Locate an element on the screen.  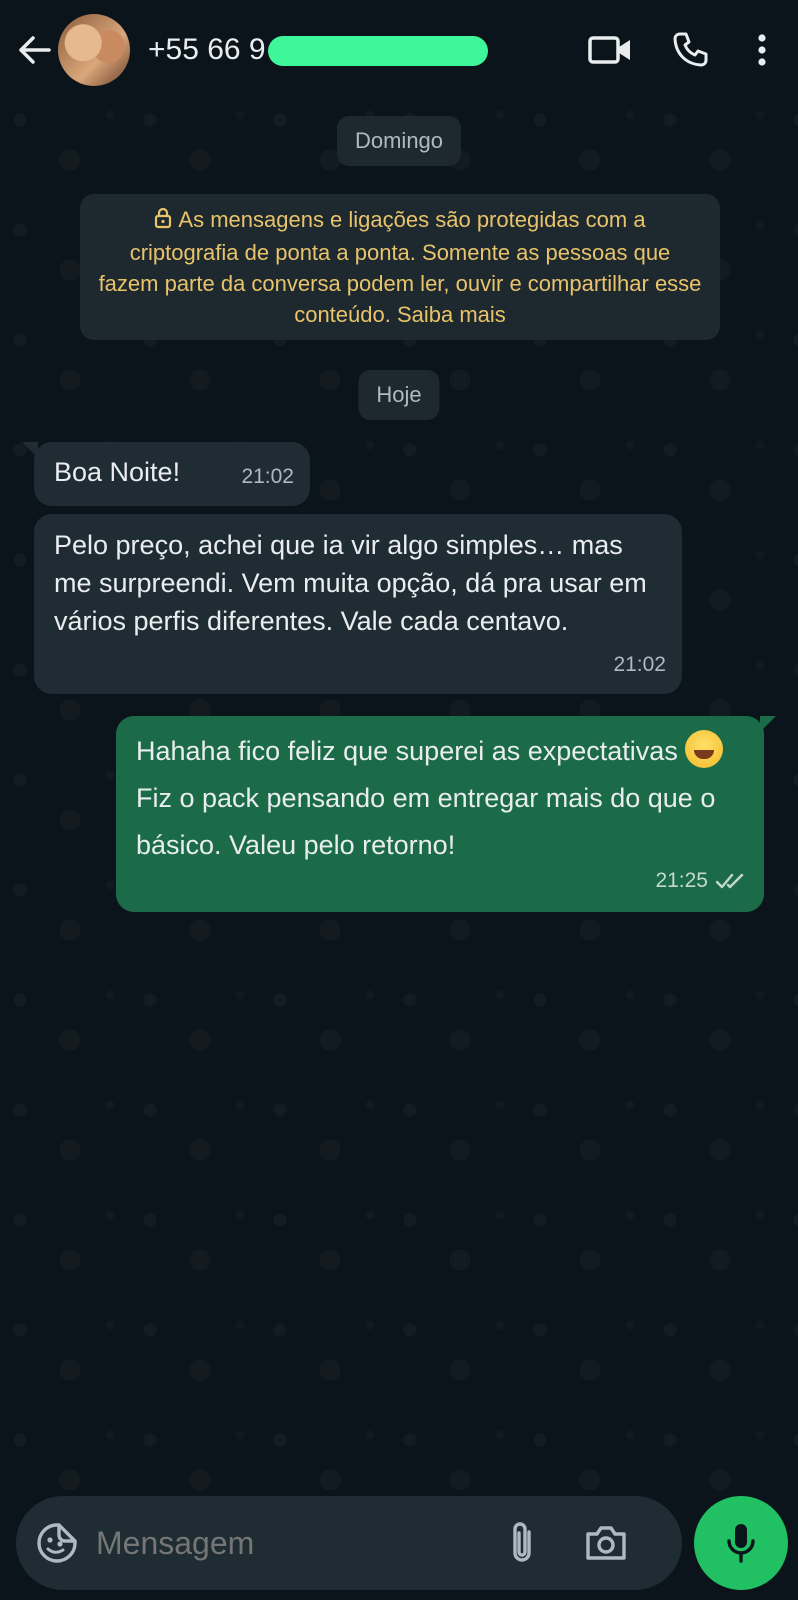
attachment-icon is located at coordinates (522, 1543).